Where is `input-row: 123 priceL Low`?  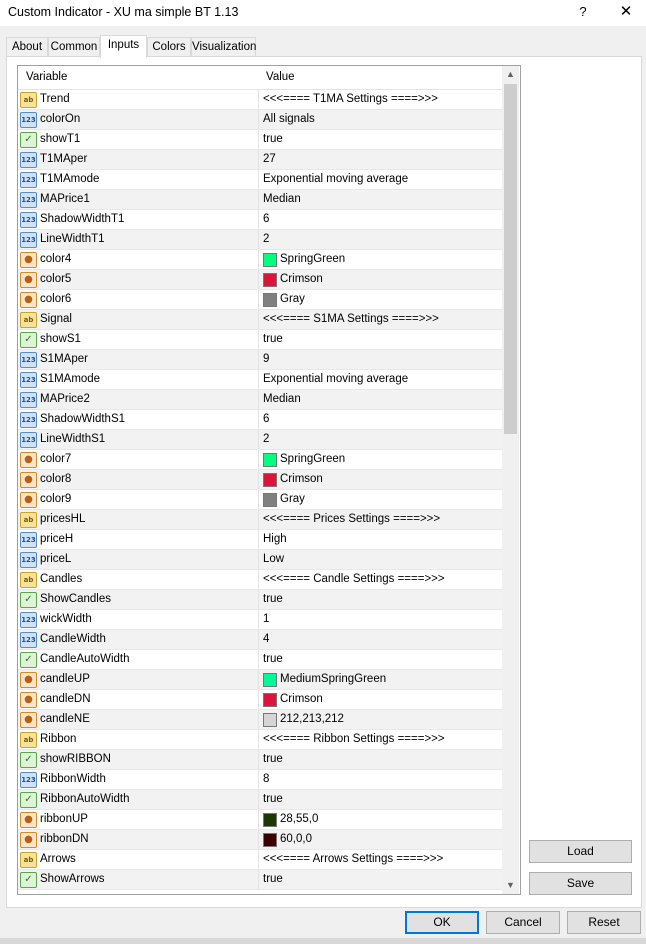
input-row: 123 priceL Low is located at coordinates (260, 560).